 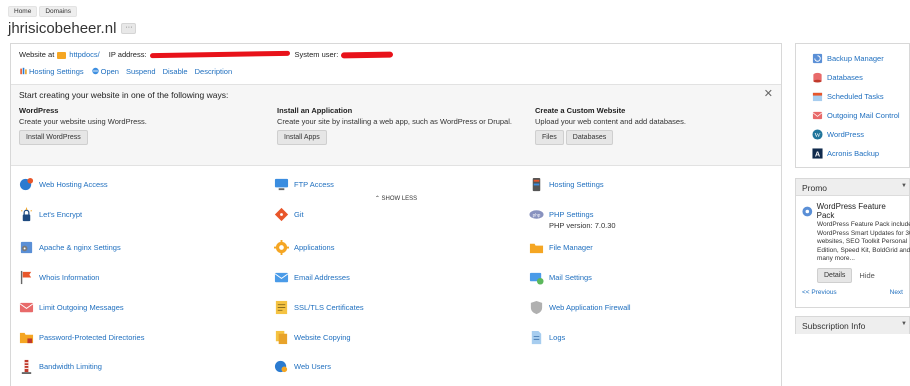 What do you see at coordinates (314, 247) in the screenshot?
I see `tool-label: Applications` at bounding box center [314, 247].